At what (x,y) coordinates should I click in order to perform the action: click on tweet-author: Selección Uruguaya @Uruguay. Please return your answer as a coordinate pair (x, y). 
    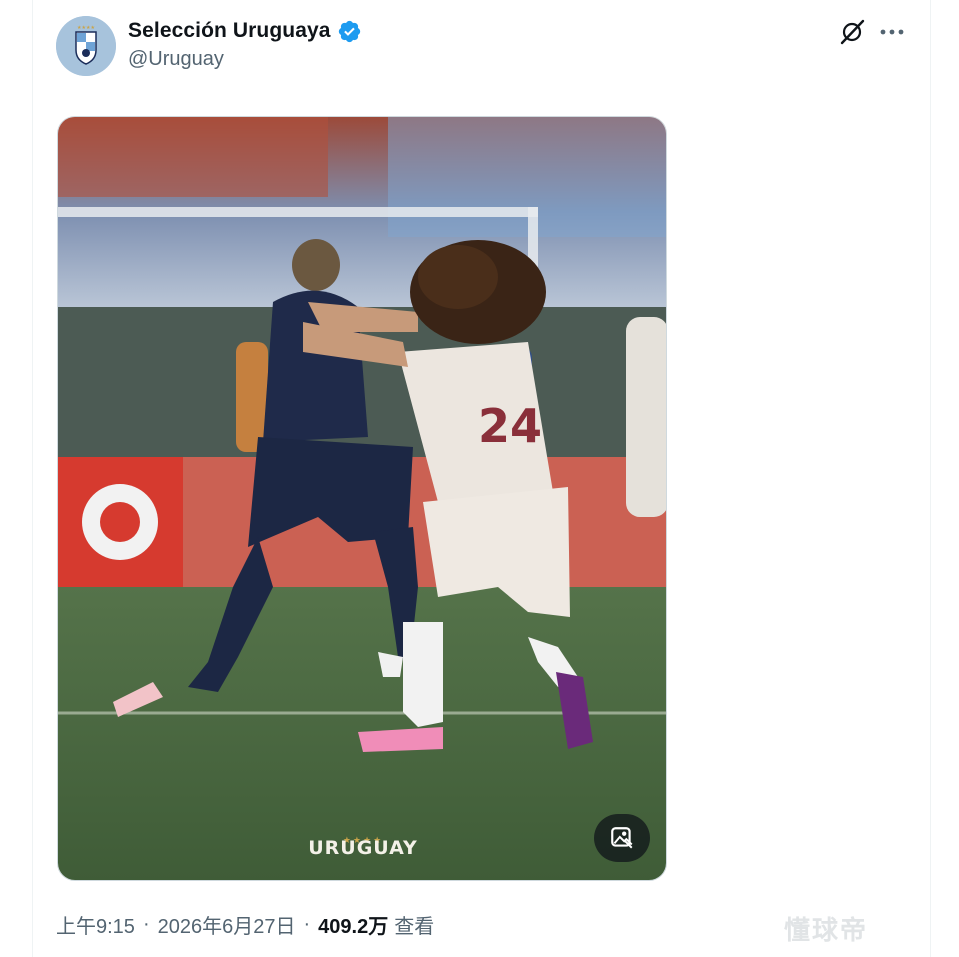
    Looking at the image, I should click on (245, 43).